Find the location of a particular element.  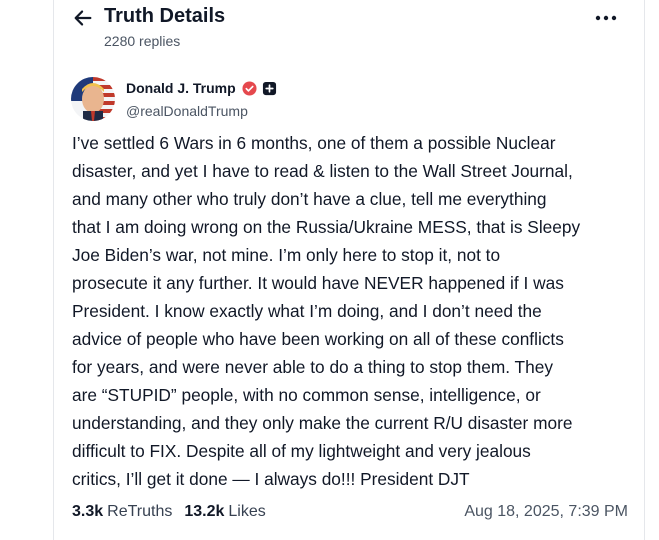

likes-label: Likes is located at coordinates (247, 511).